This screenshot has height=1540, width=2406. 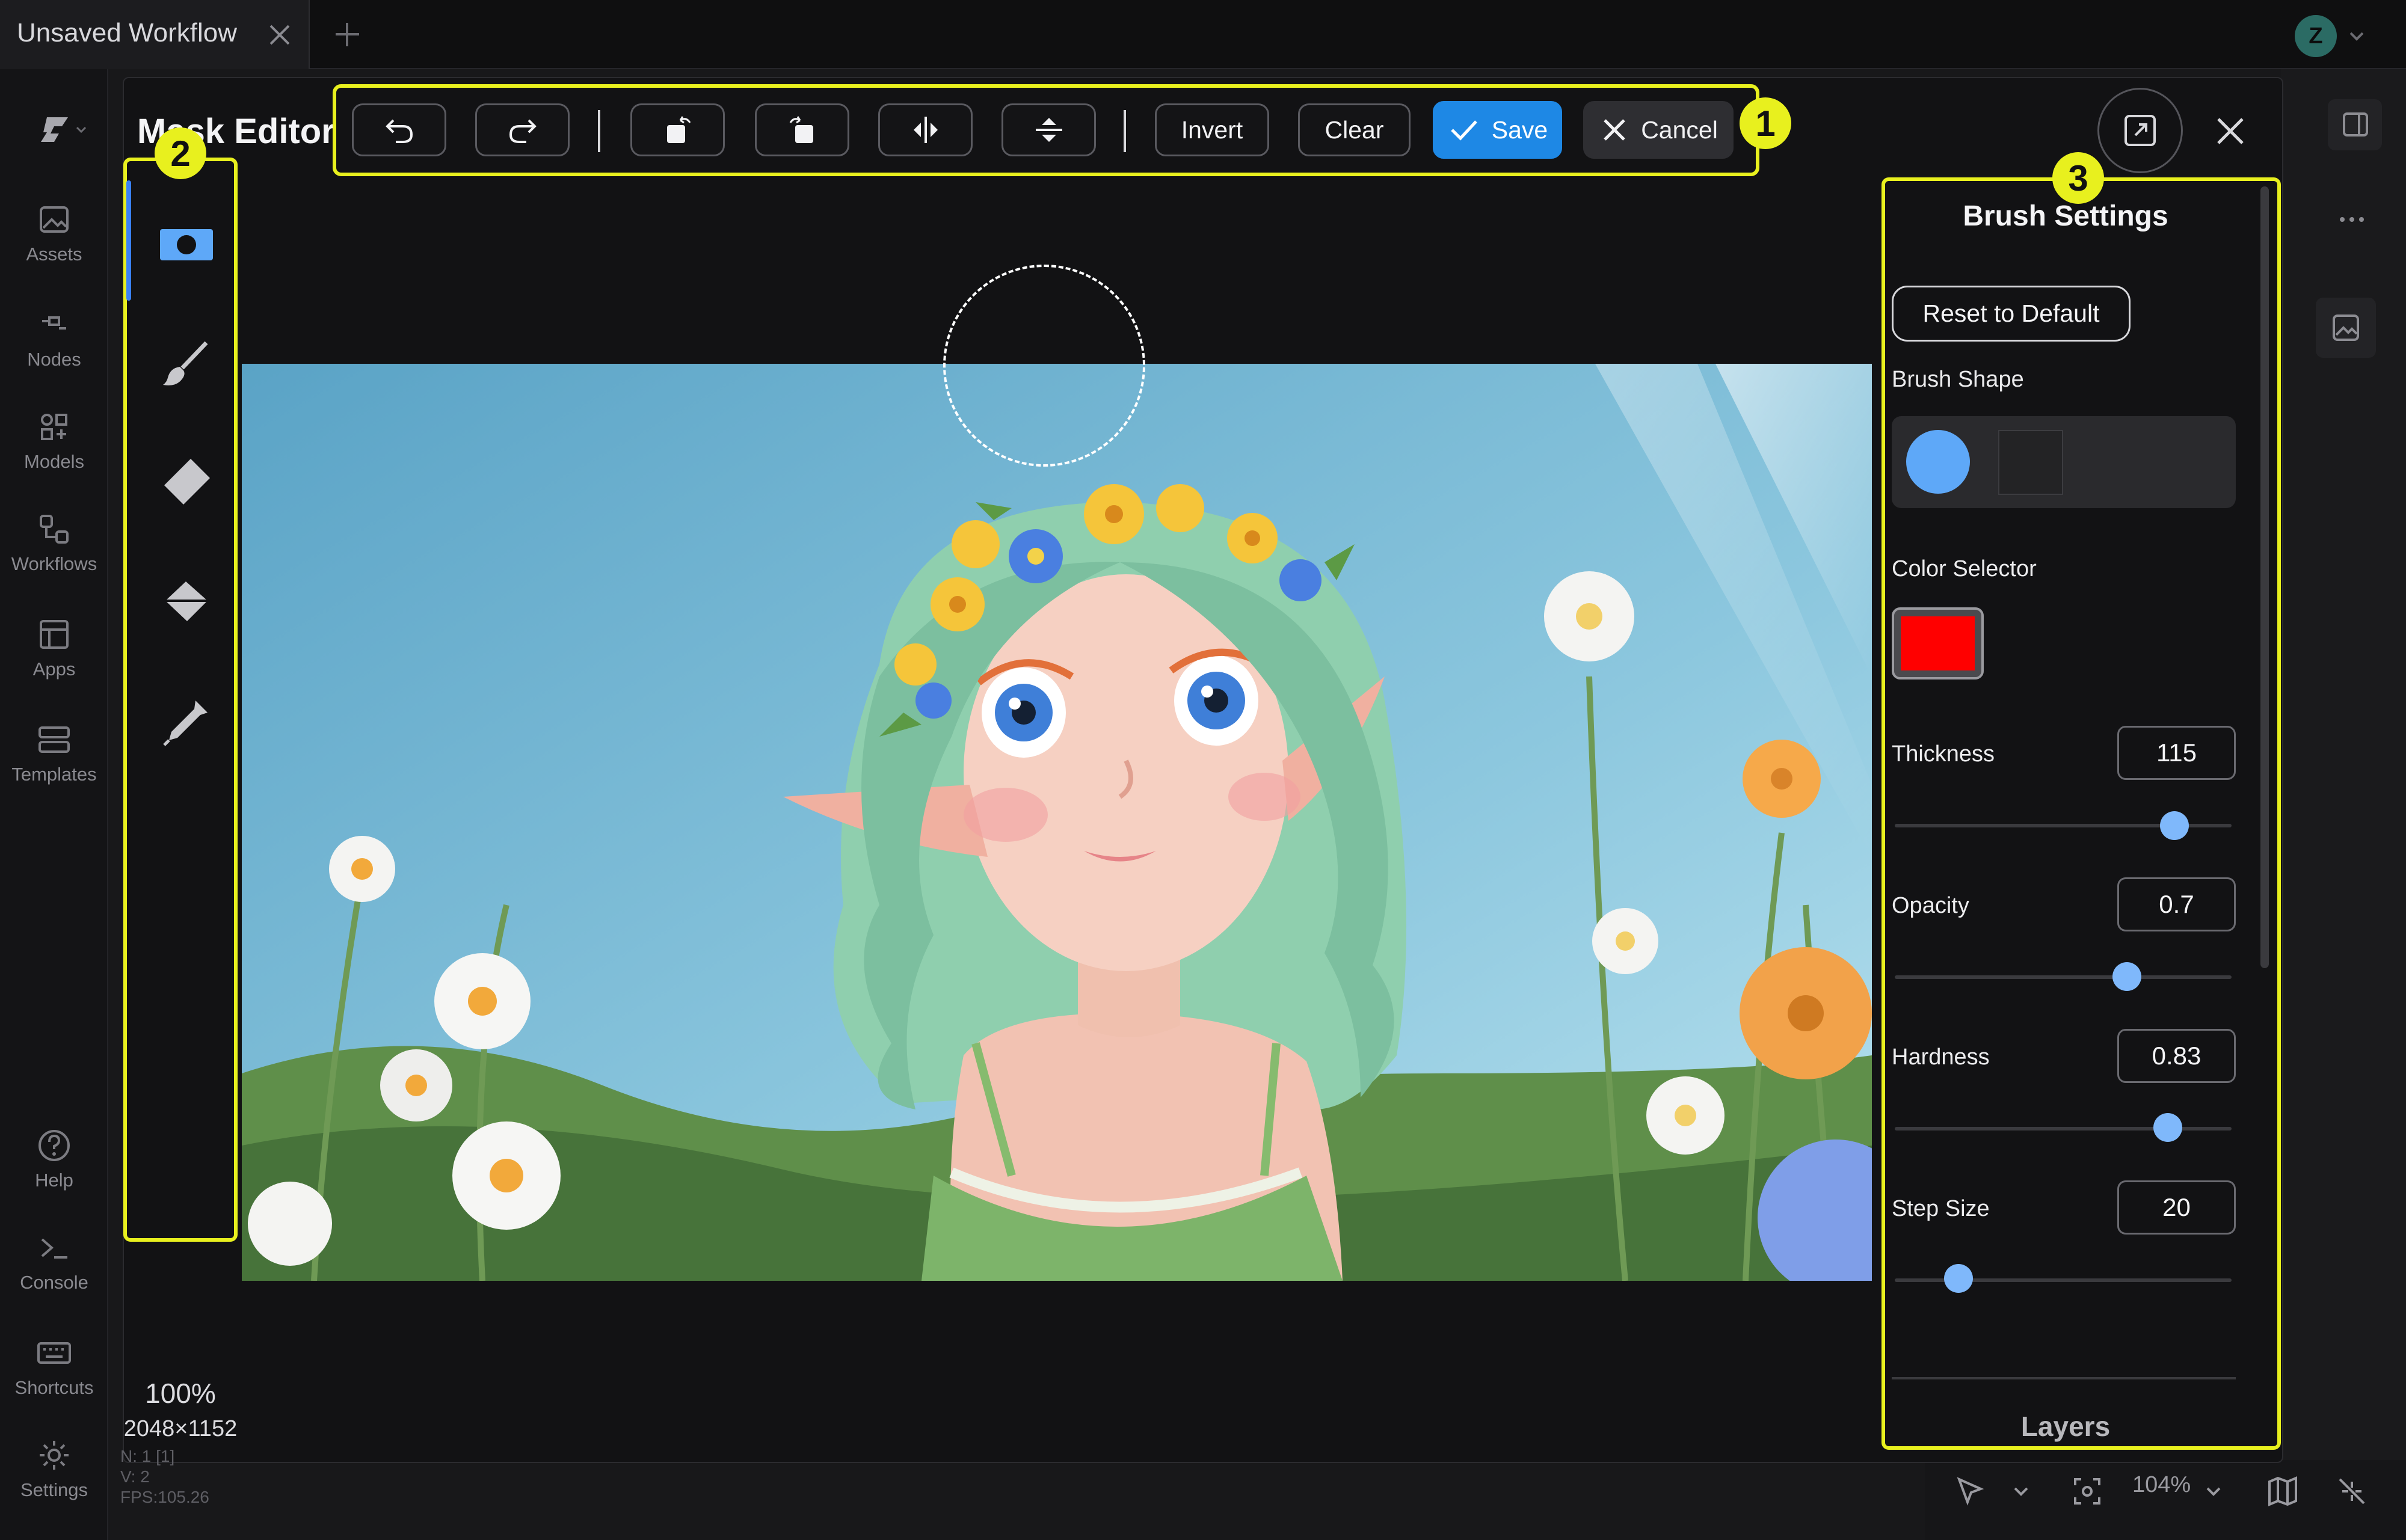 I want to click on brush-shape-label: Brush Shape, so click(x=1958, y=379).